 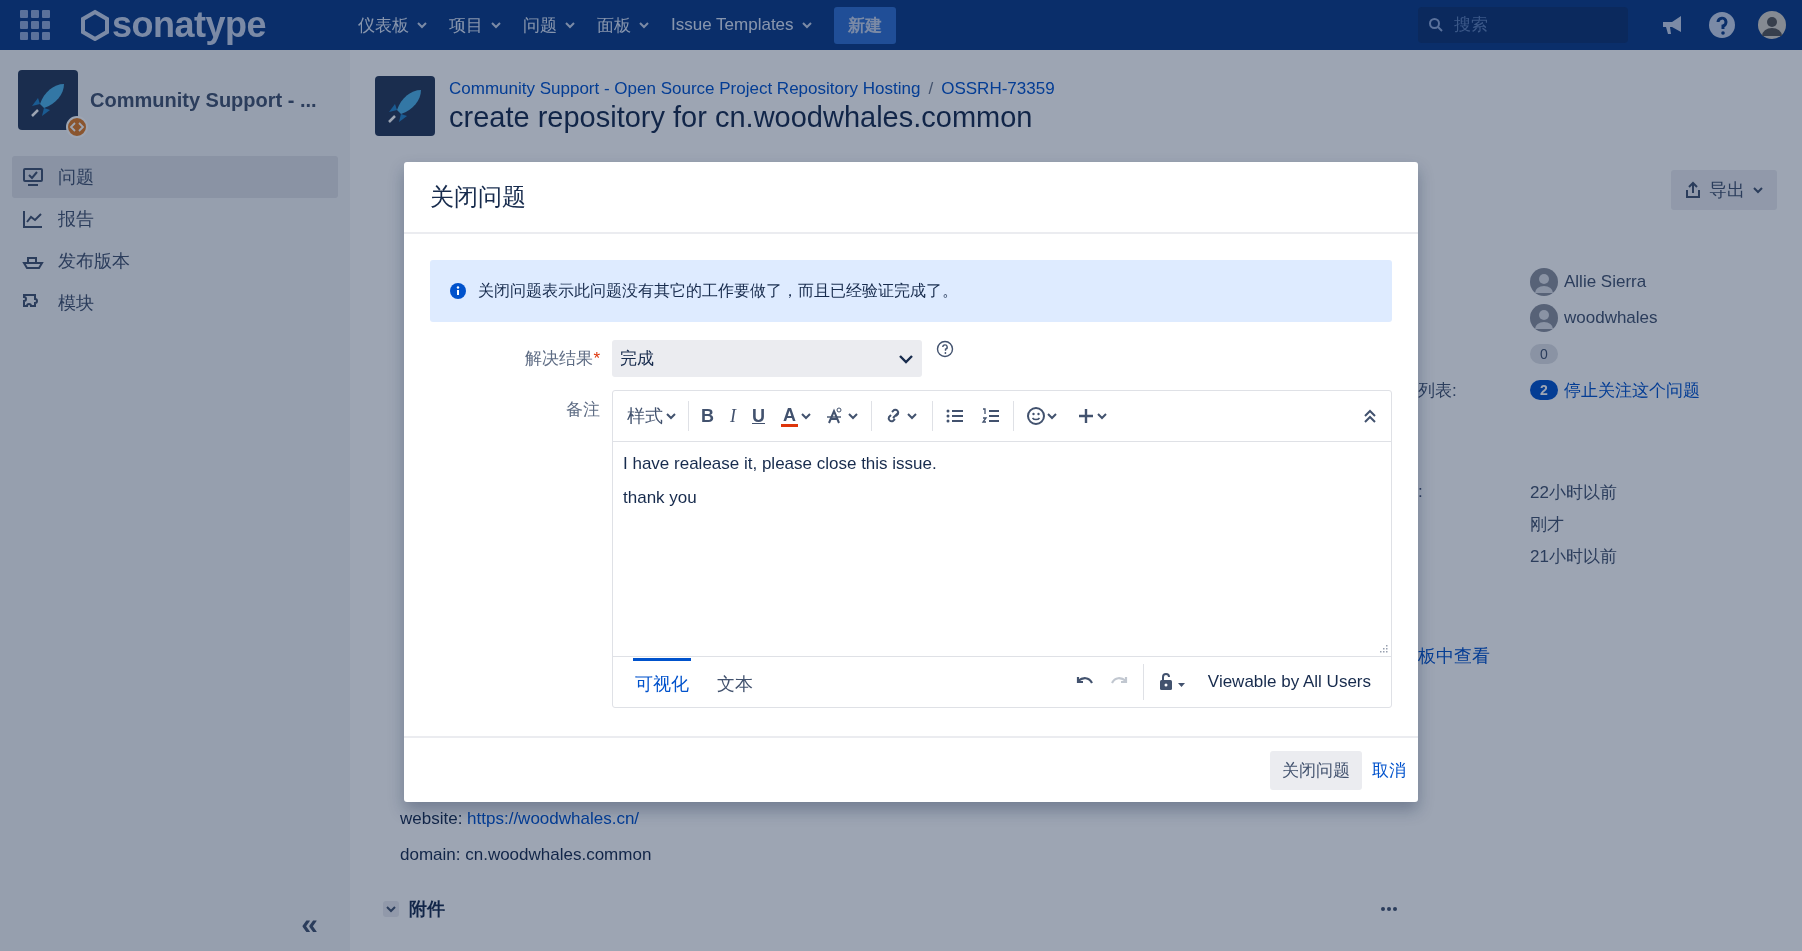 What do you see at coordinates (660, 498) in the screenshot?
I see `comment-text: thank you` at bounding box center [660, 498].